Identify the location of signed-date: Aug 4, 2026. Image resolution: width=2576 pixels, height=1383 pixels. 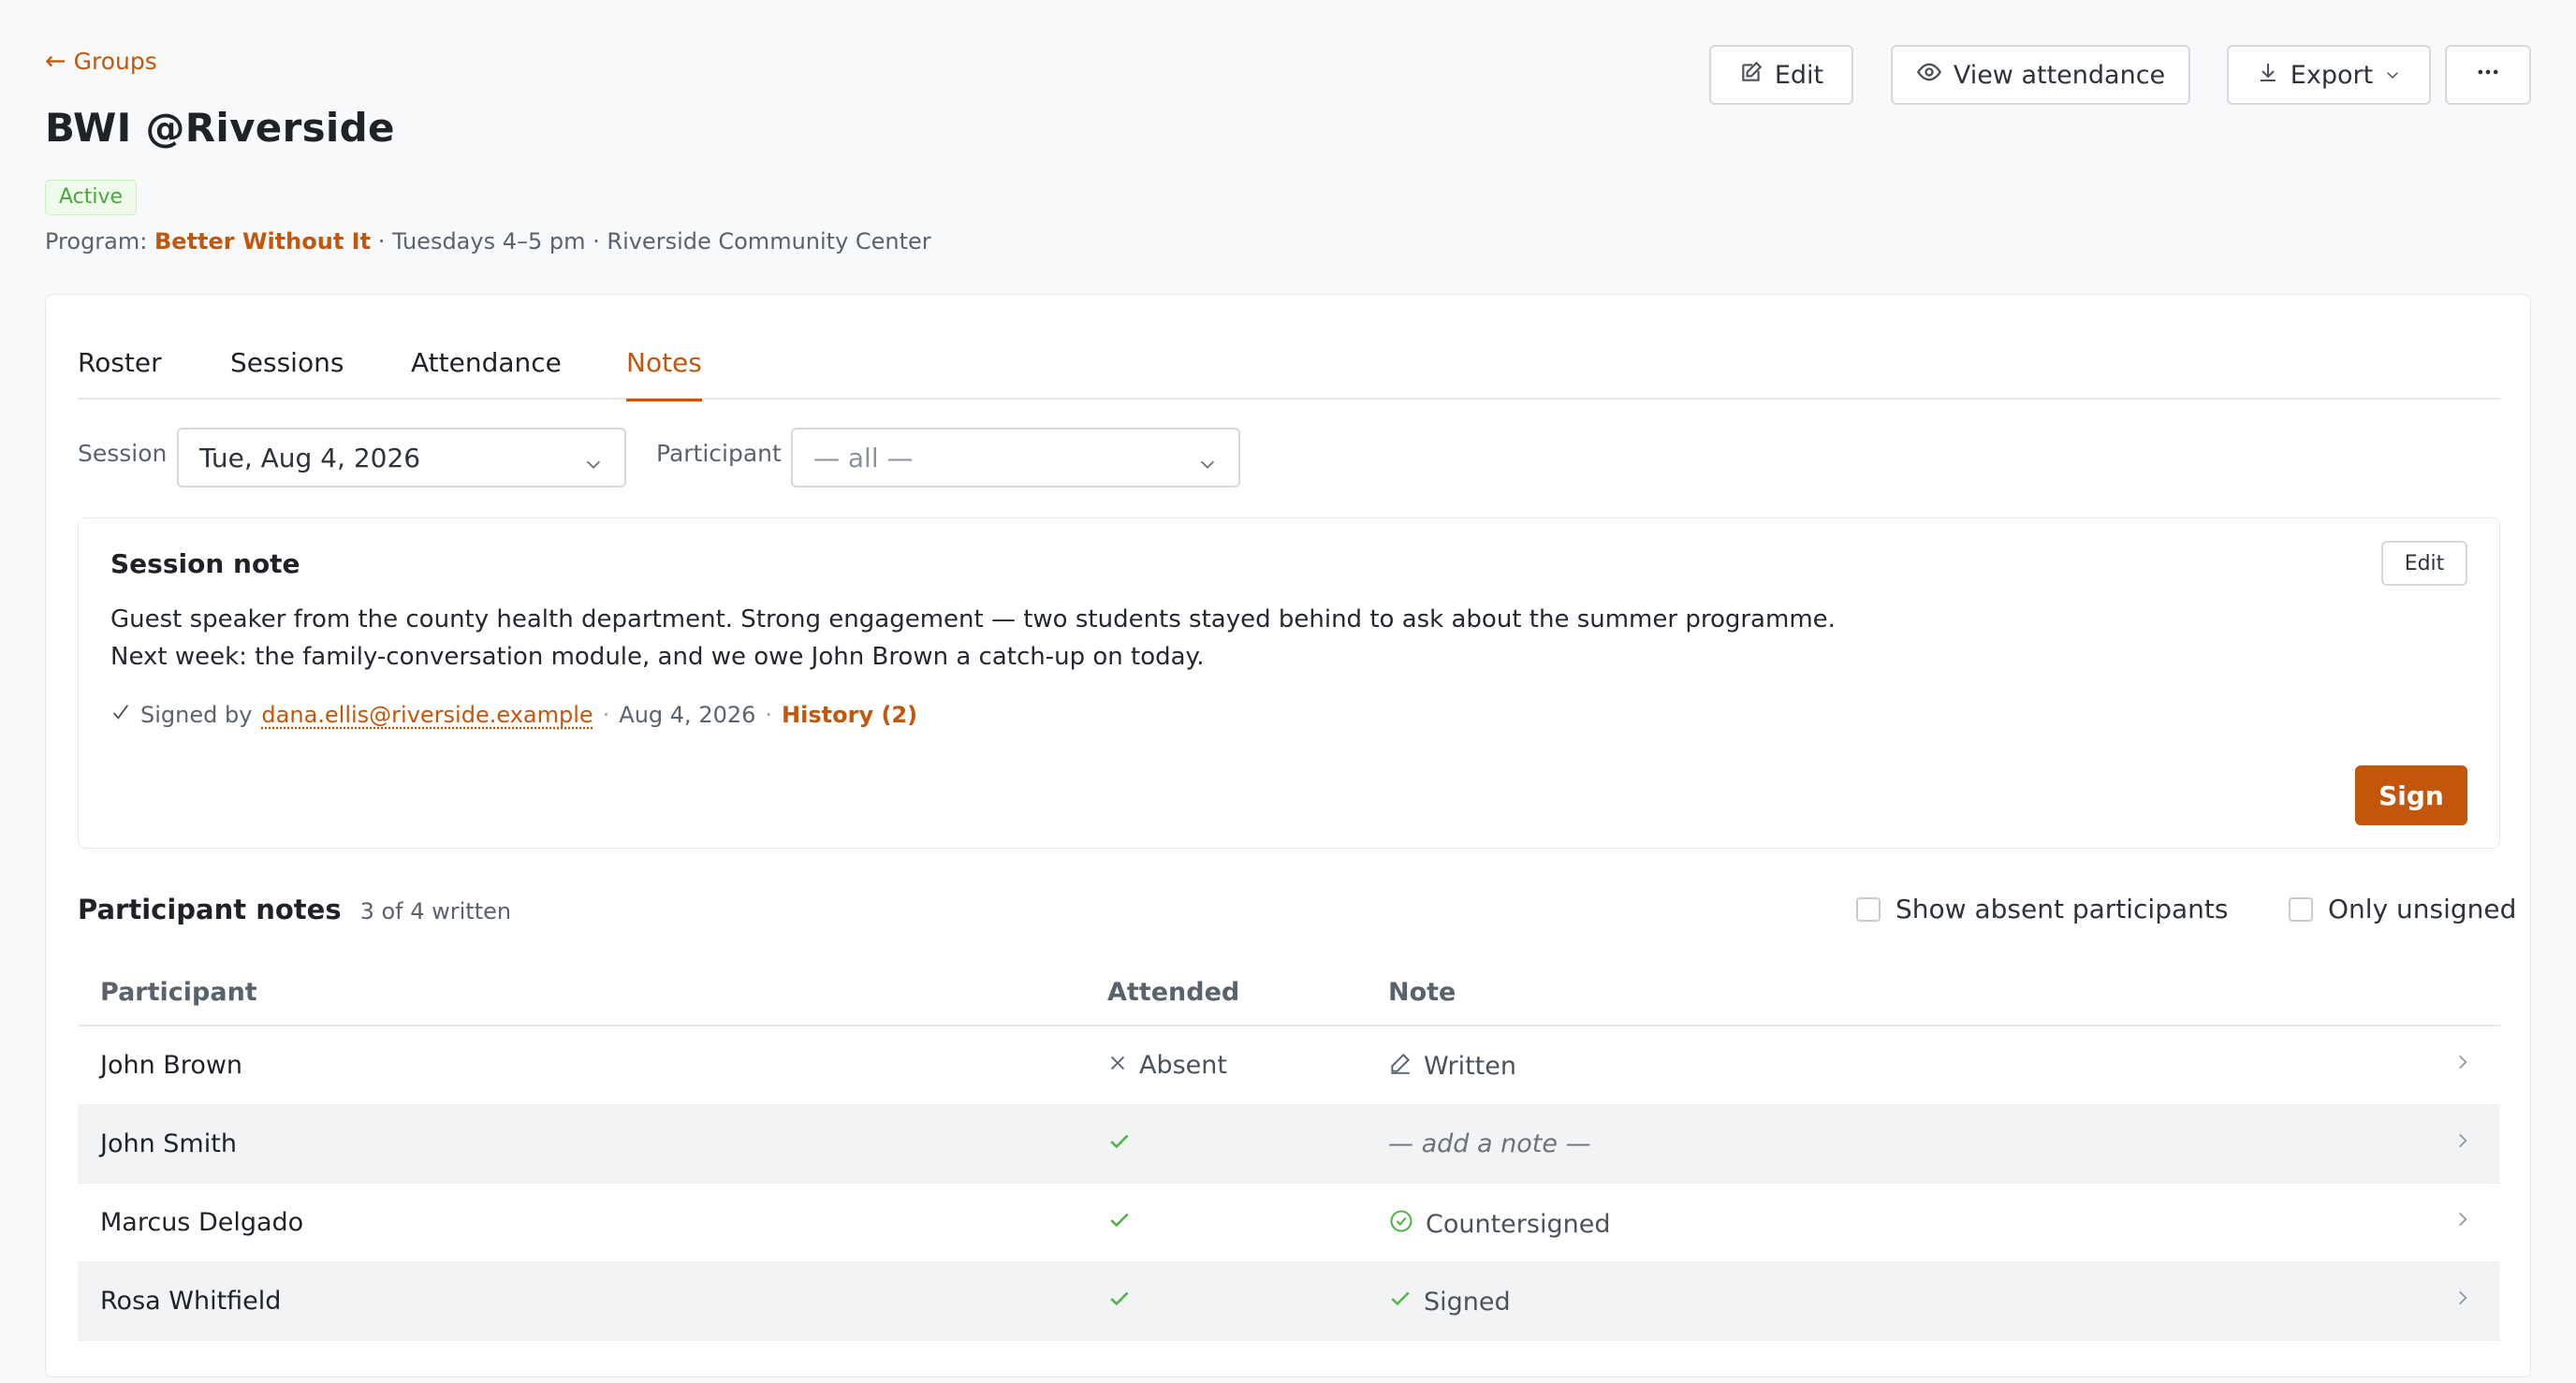
(687, 715).